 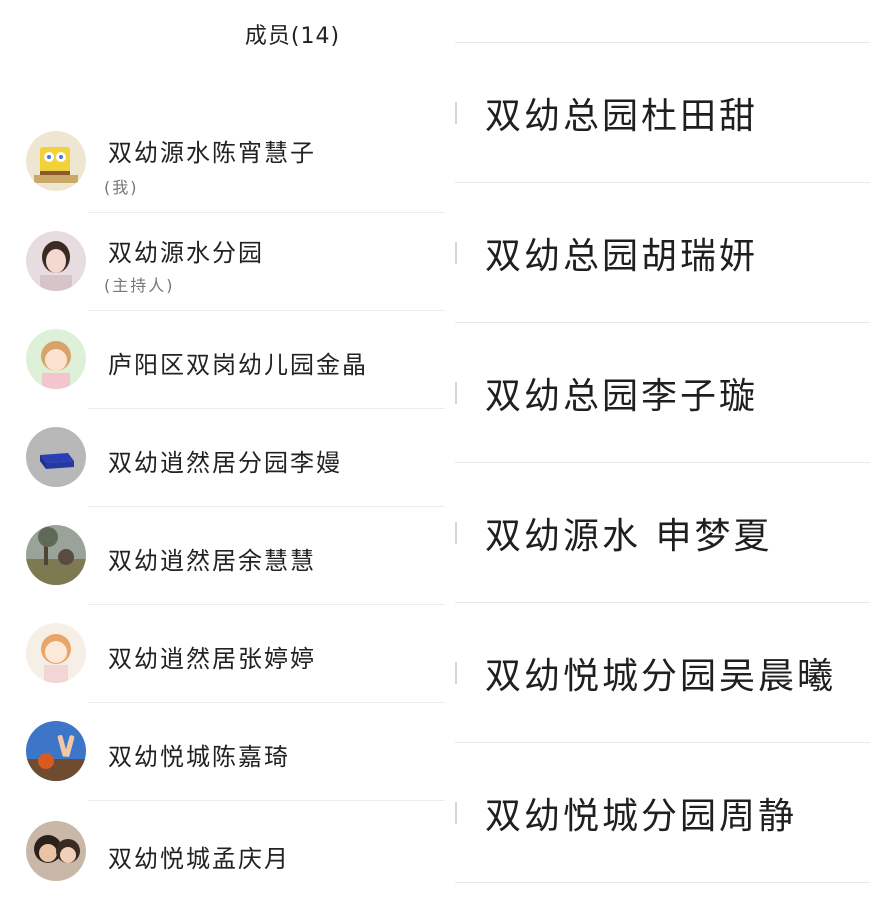 I want to click on member-name: 双幼悦城分园周静, so click(x=641, y=816).